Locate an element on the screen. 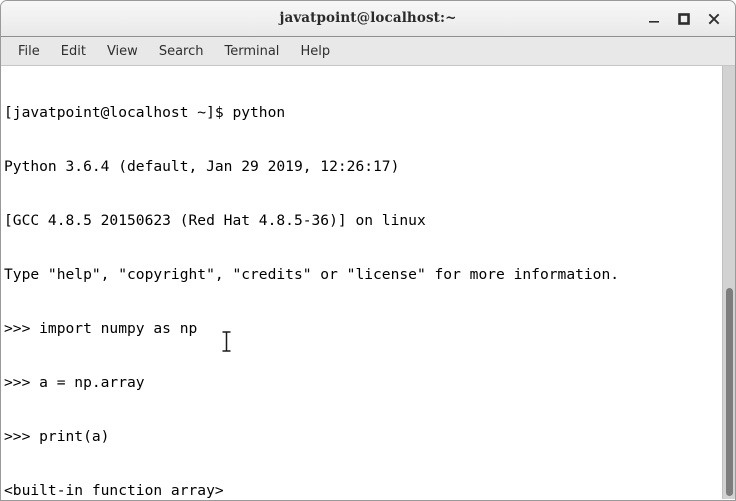  menu-item-view: View is located at coordinates (122, 51).